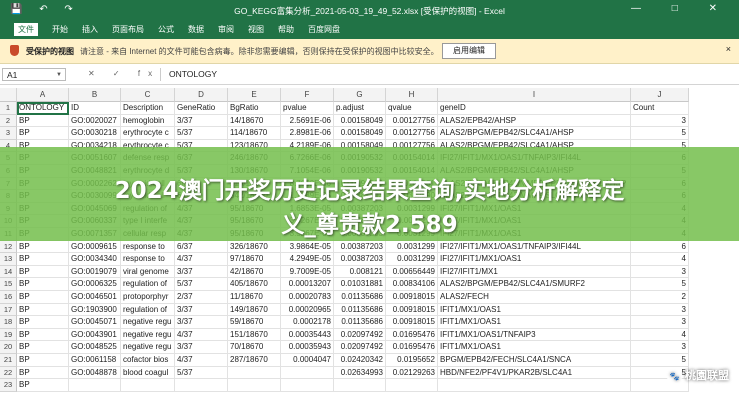  I want to click on header-cell: pvalue, so click(307, 108).